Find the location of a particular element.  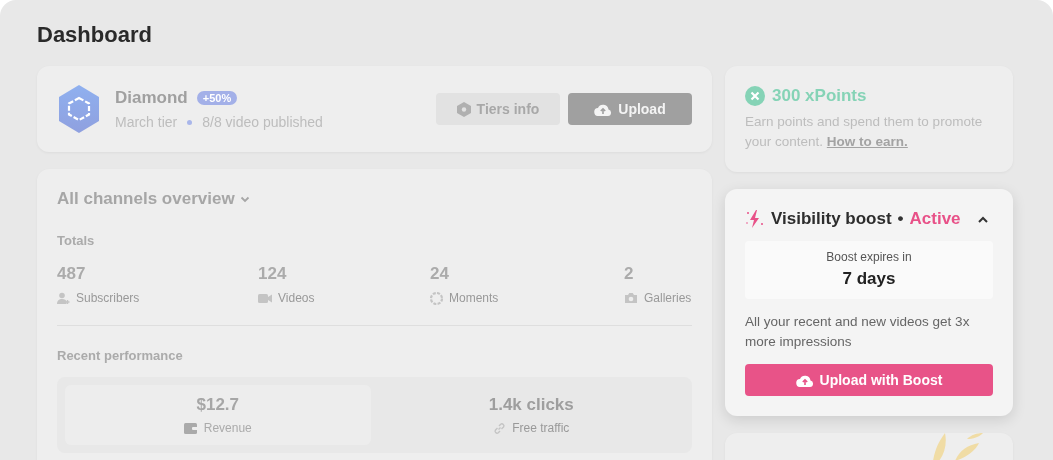

tier-name: Diamond is located at coordinates (151, 98).